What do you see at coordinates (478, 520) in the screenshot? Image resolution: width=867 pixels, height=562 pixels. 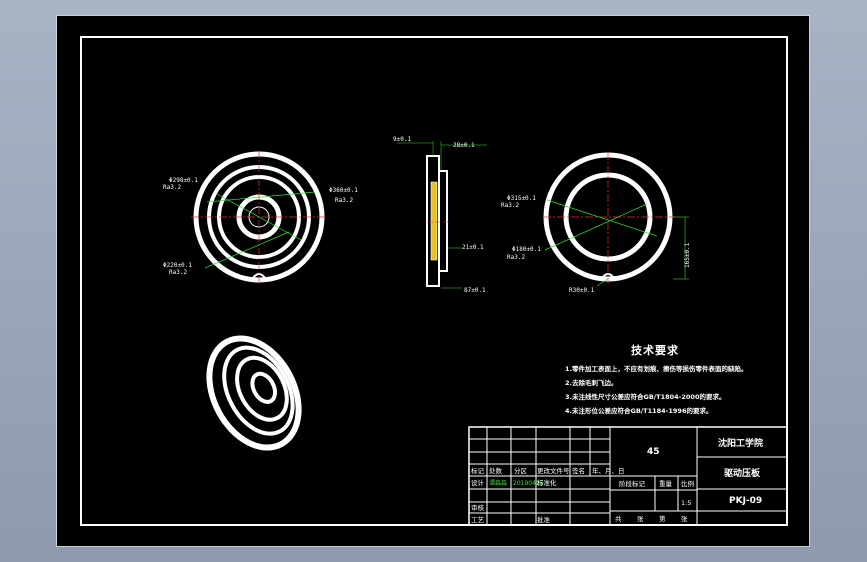 I see `tb-process-label: 工艺` at bounding box center [478, 520].